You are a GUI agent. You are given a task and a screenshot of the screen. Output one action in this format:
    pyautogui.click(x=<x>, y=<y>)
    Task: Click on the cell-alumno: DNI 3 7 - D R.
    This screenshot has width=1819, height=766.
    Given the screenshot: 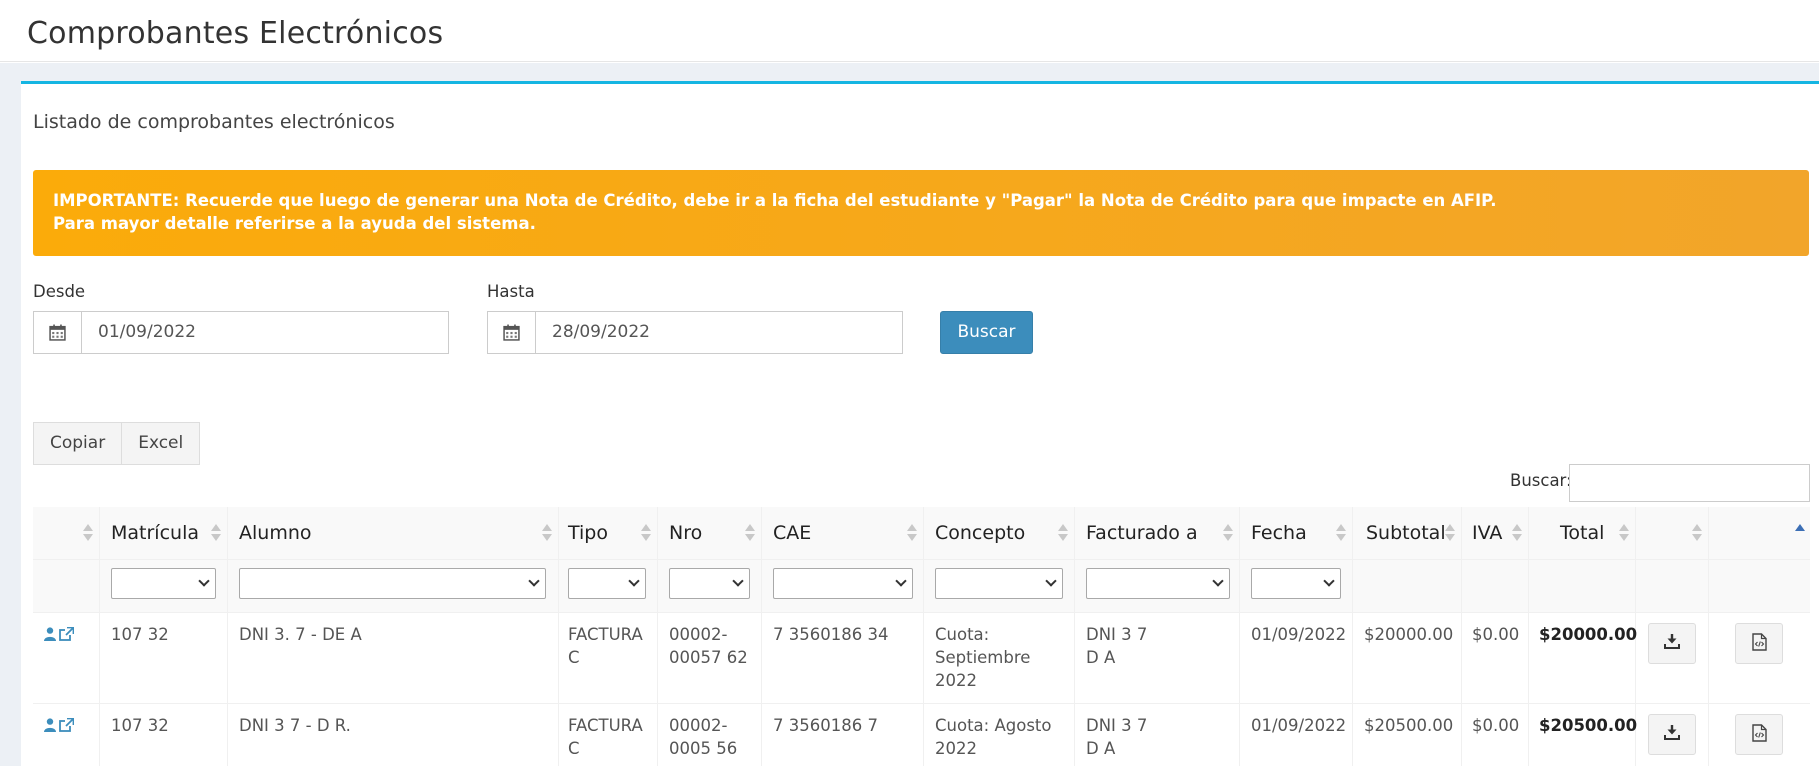 What is the action you would take?
    pyautogui.click(x=295, y=725)
    